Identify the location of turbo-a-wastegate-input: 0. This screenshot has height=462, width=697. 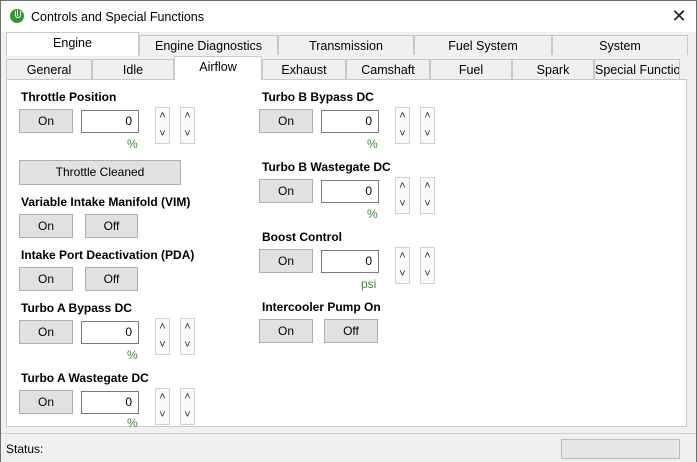
(110, 402).